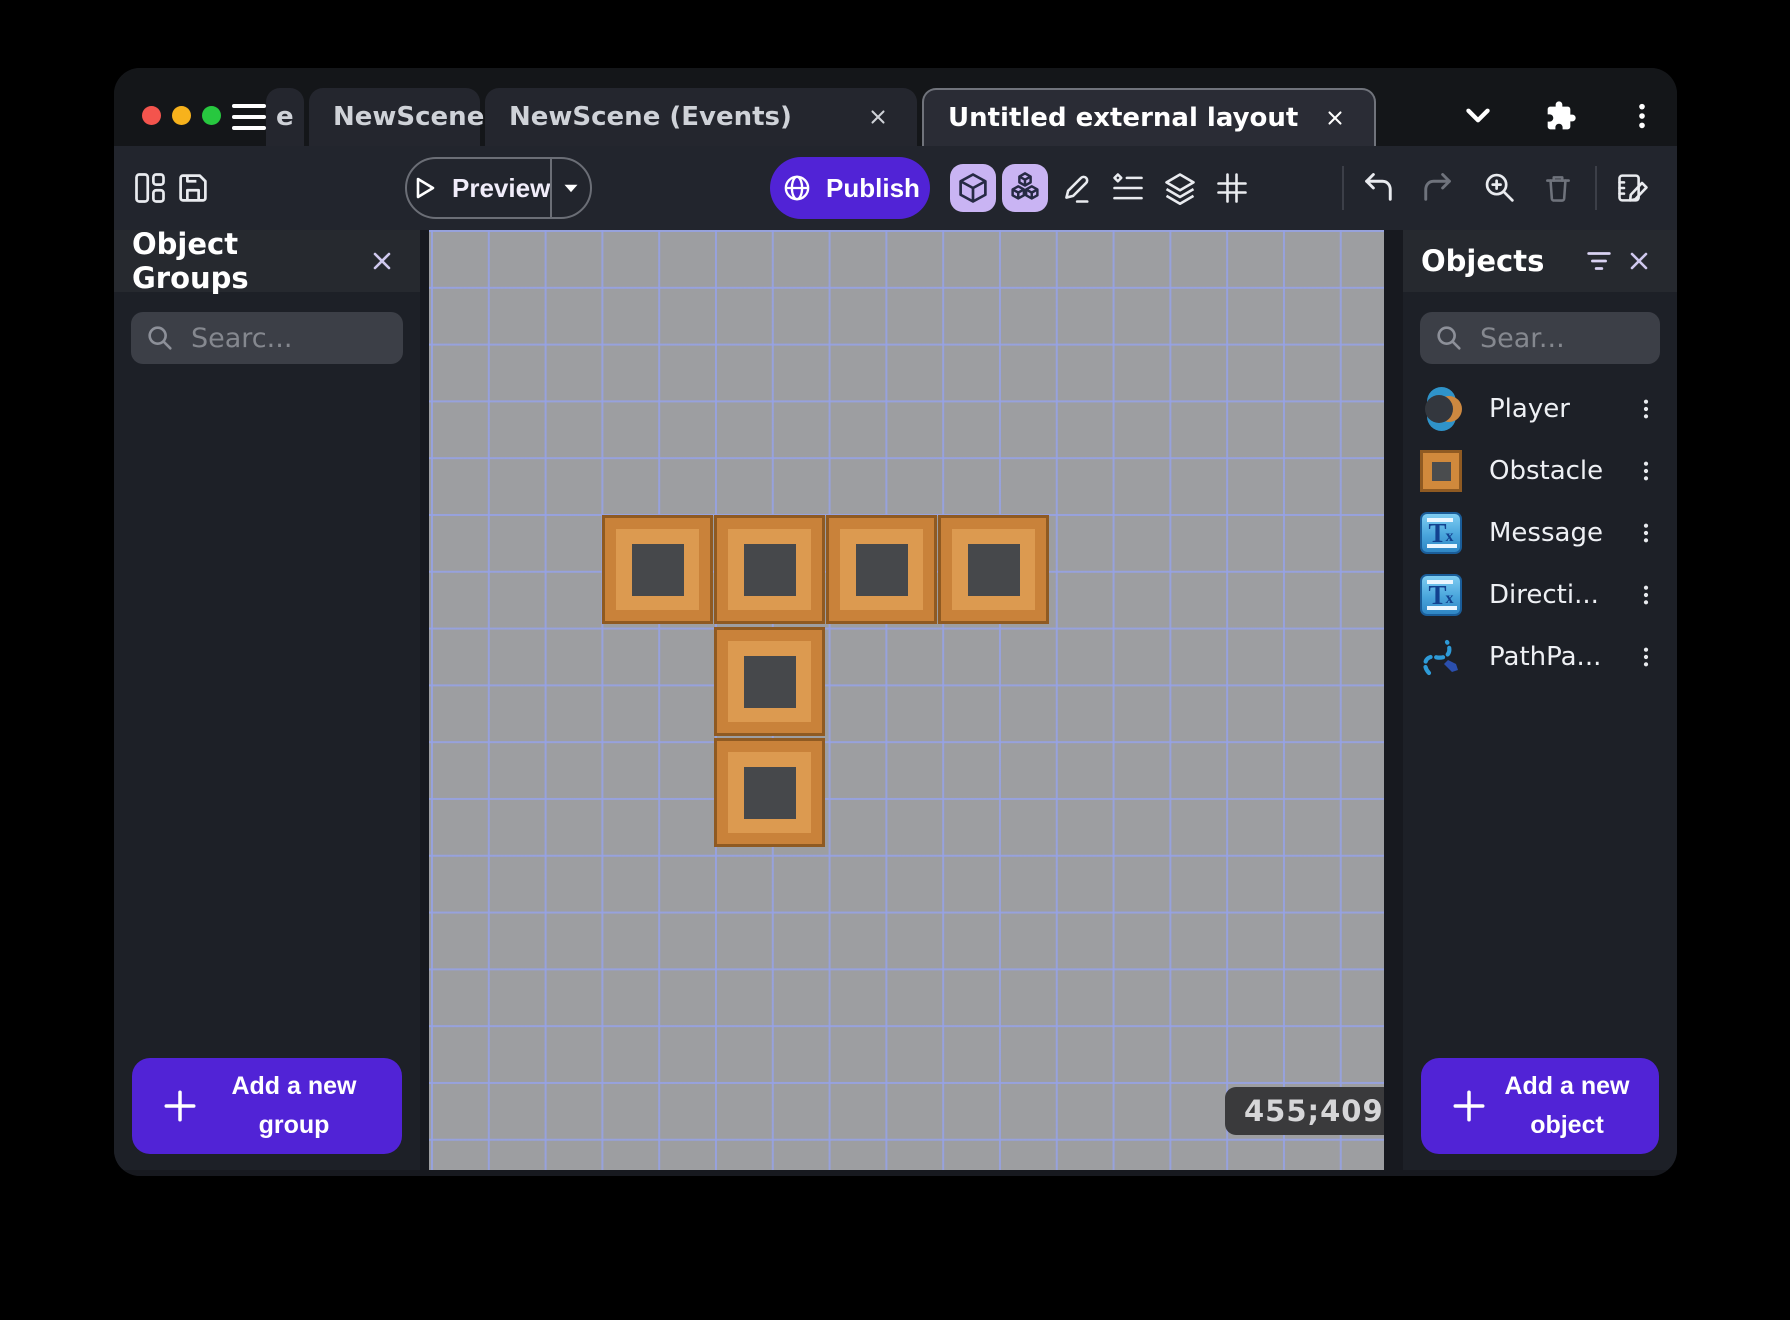 This screenshot has width=1790, height=1320. I want to click on object-groups-panel: Object Groups Add a new group, so click(267, 698).